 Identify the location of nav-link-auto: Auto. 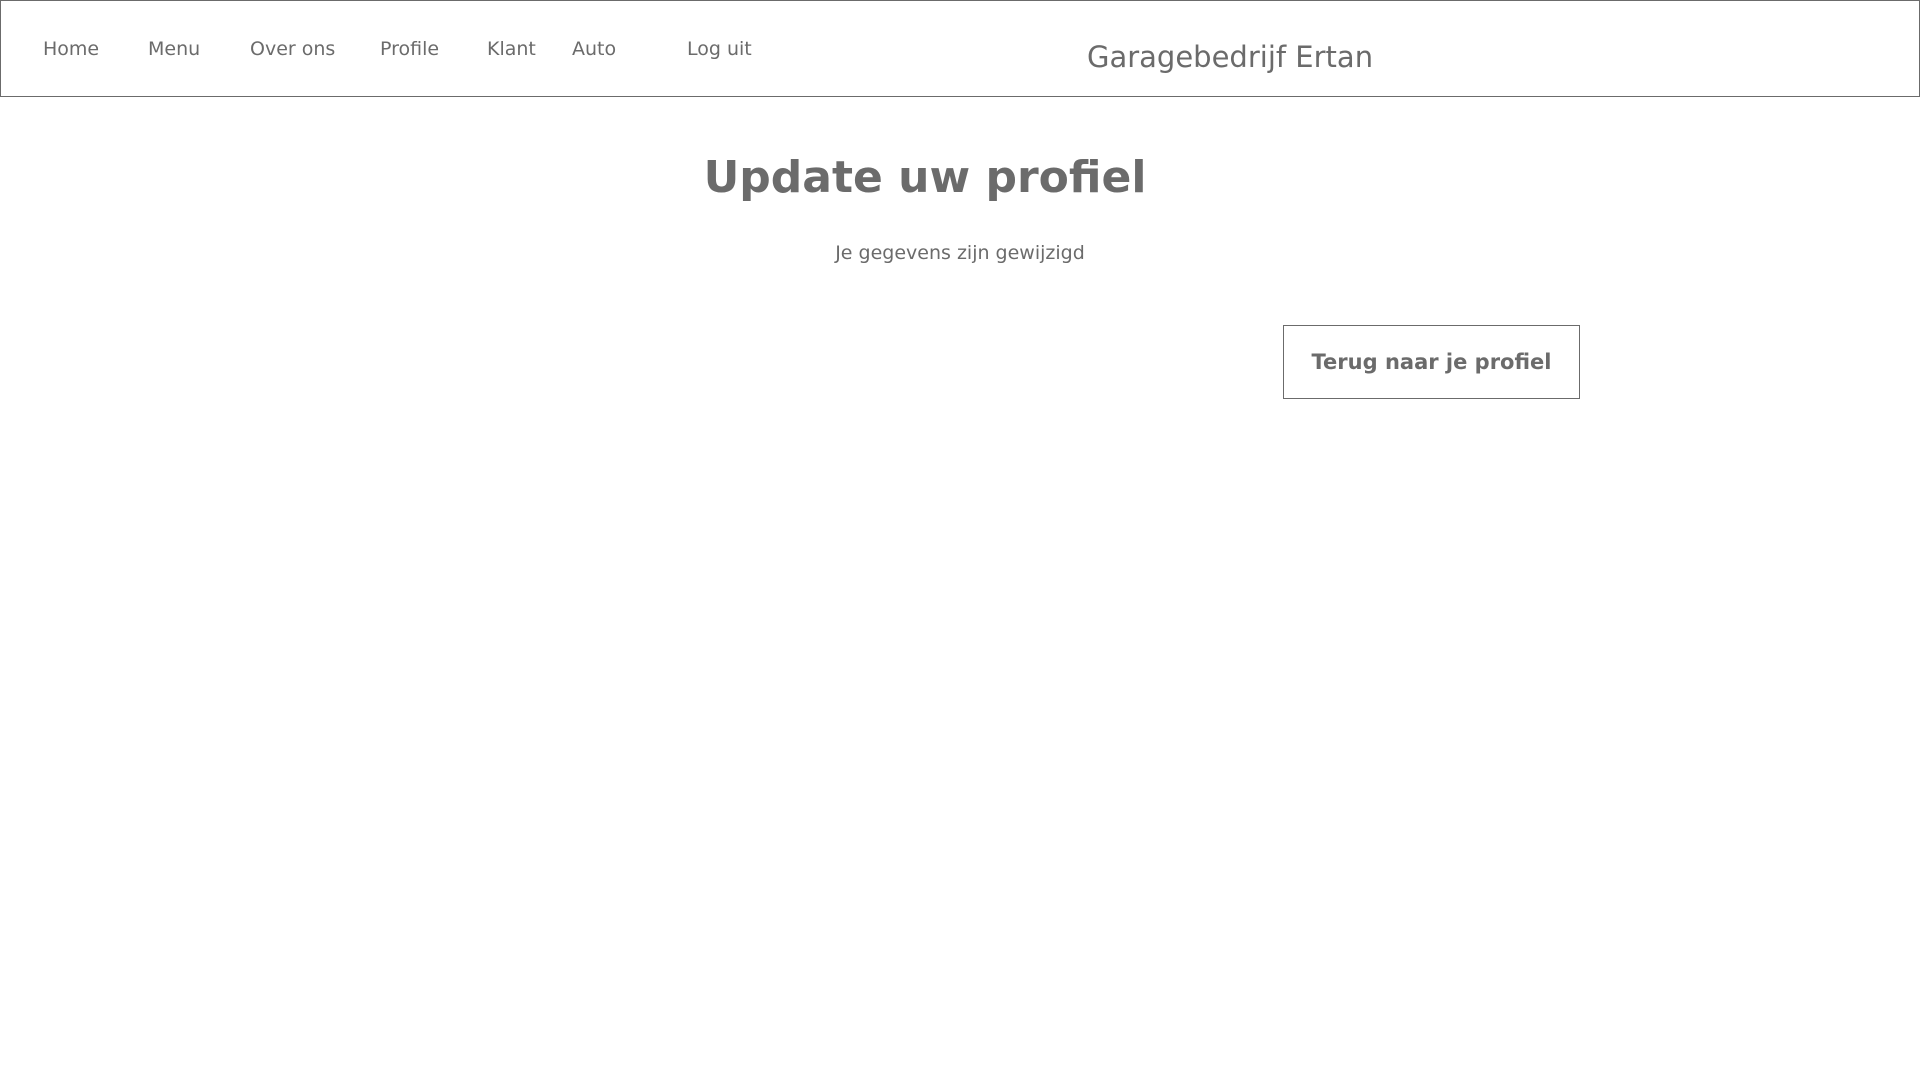
(594, 49).